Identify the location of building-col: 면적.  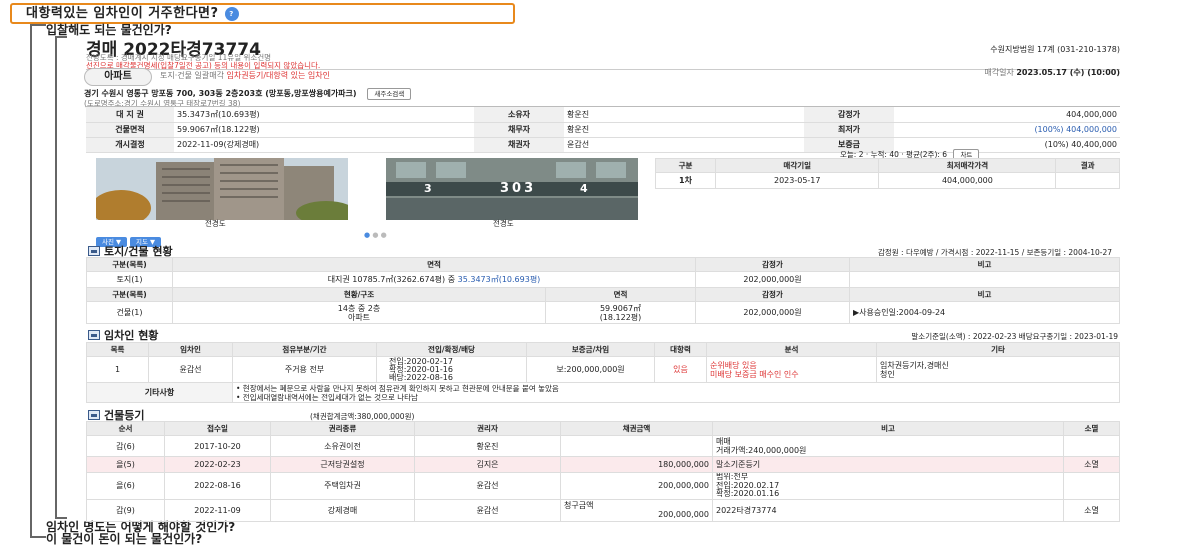
(620, 294).